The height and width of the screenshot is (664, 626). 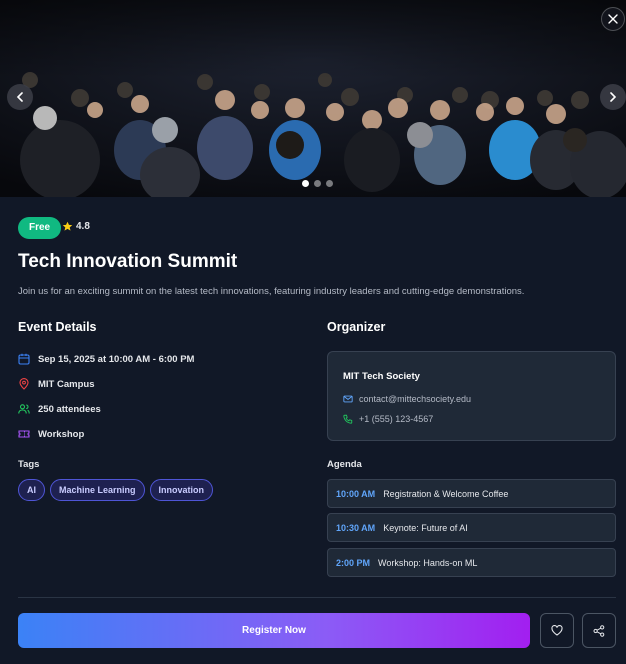 I want to click on organizer-phone: +1 (555) 123-4567, so click(x=388, y=419).